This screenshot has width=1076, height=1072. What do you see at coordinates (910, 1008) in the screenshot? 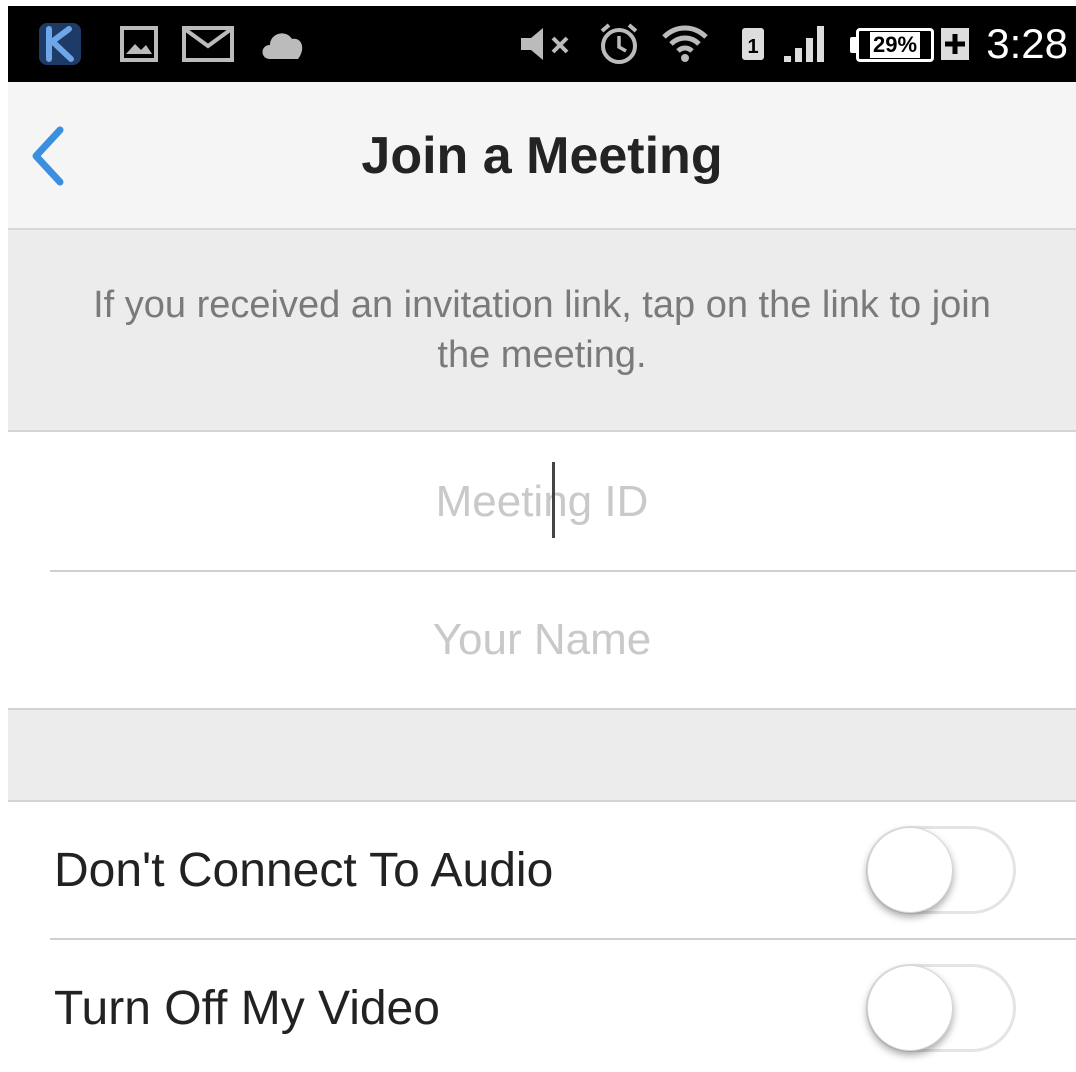
I see `video-toggle-knob` at bounding box center [910, 1008].